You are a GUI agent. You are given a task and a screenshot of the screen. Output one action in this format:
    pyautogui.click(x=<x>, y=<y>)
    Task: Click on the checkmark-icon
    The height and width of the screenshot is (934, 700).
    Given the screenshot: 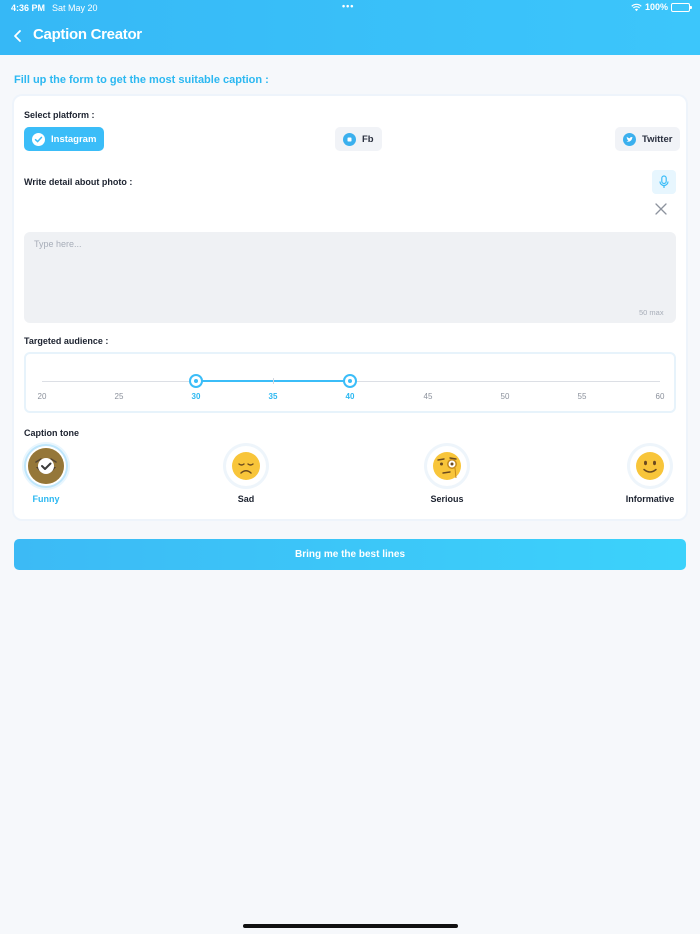 What is the action you would take?
    pyautogui.click(x=38, y=139)
    